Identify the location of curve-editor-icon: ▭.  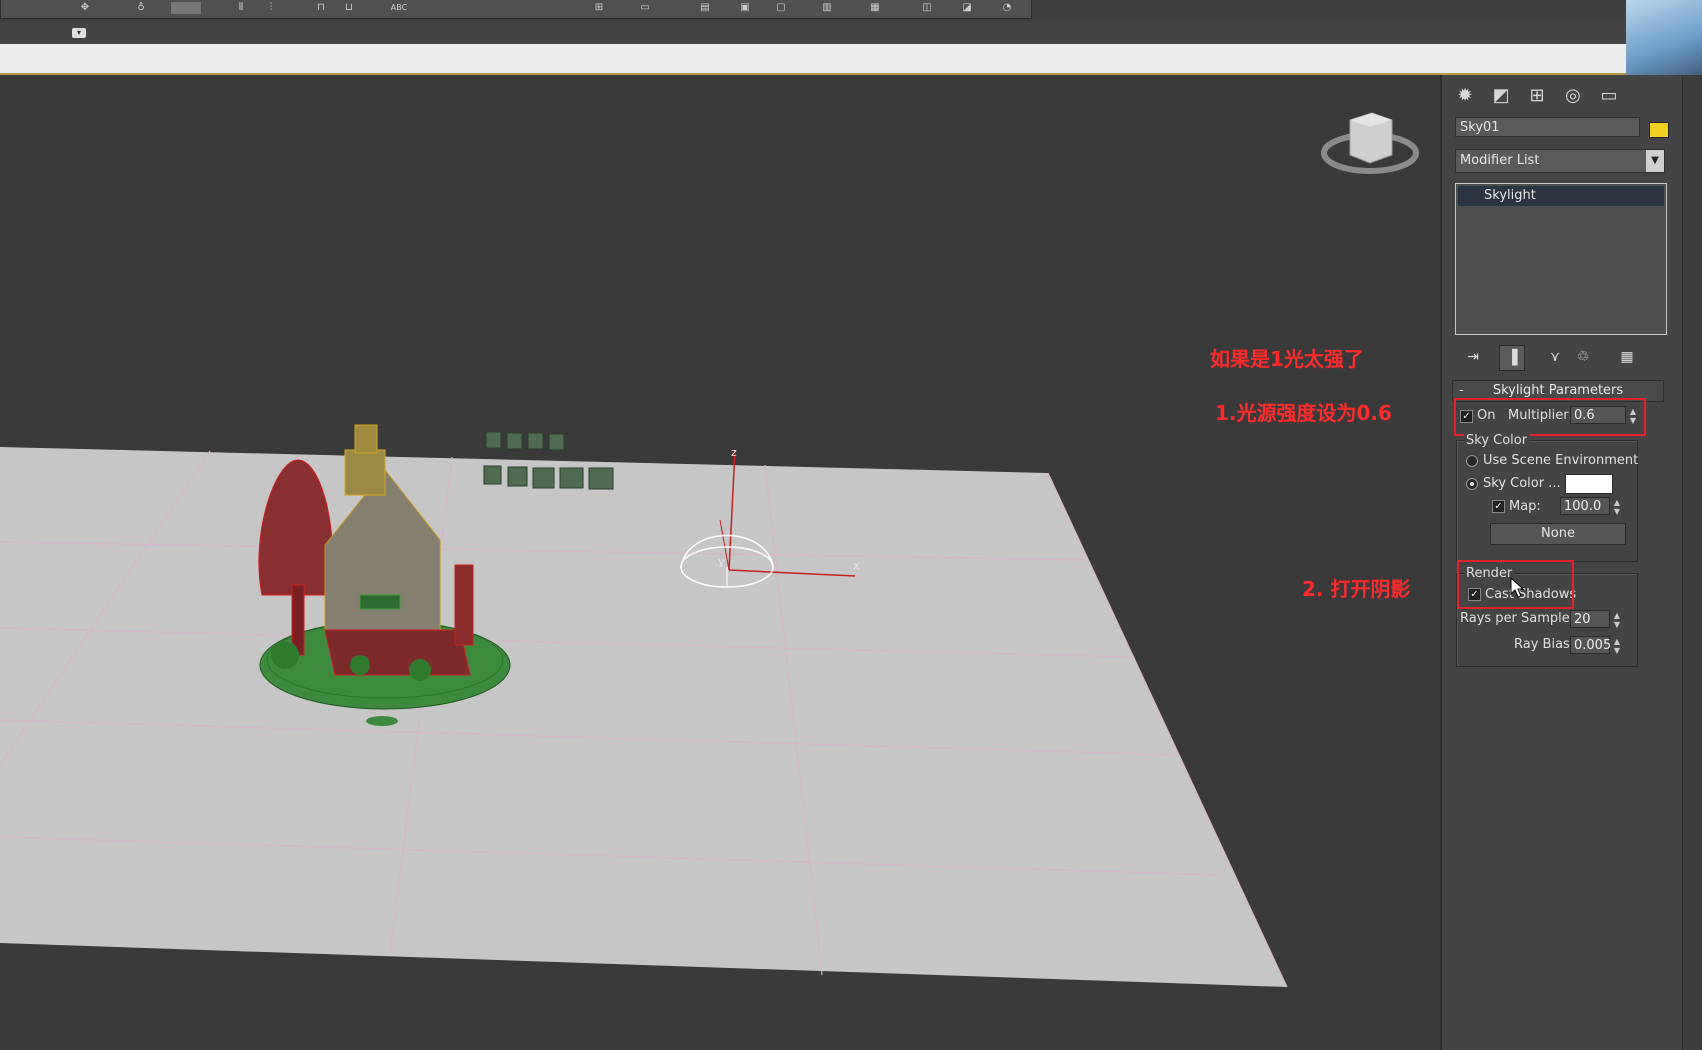
(645, 8).